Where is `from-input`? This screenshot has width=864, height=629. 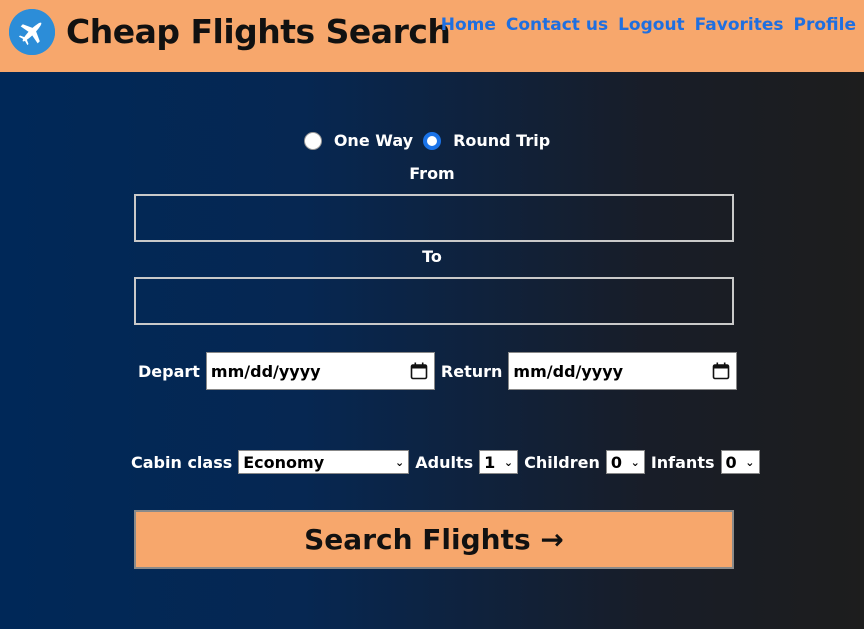
from-input is located at coordinates (434, 218).